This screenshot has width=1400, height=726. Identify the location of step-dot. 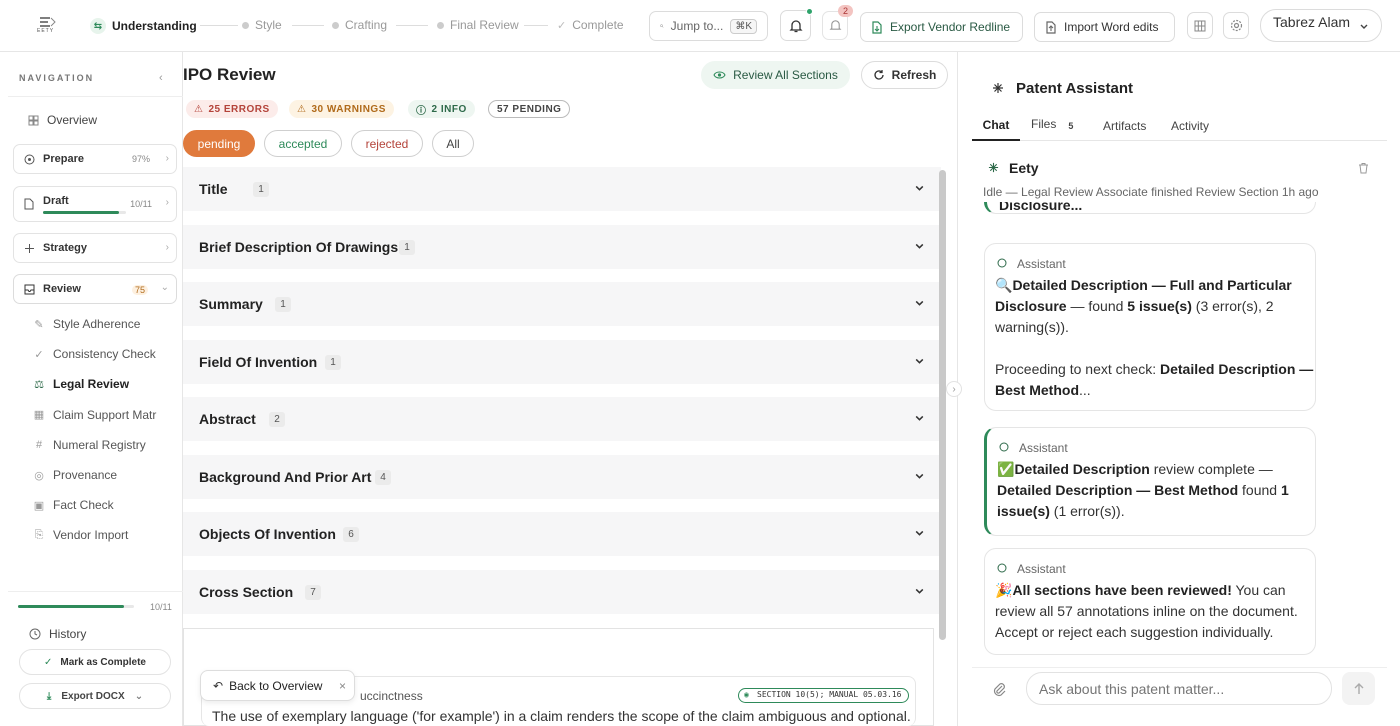
(335, 25).